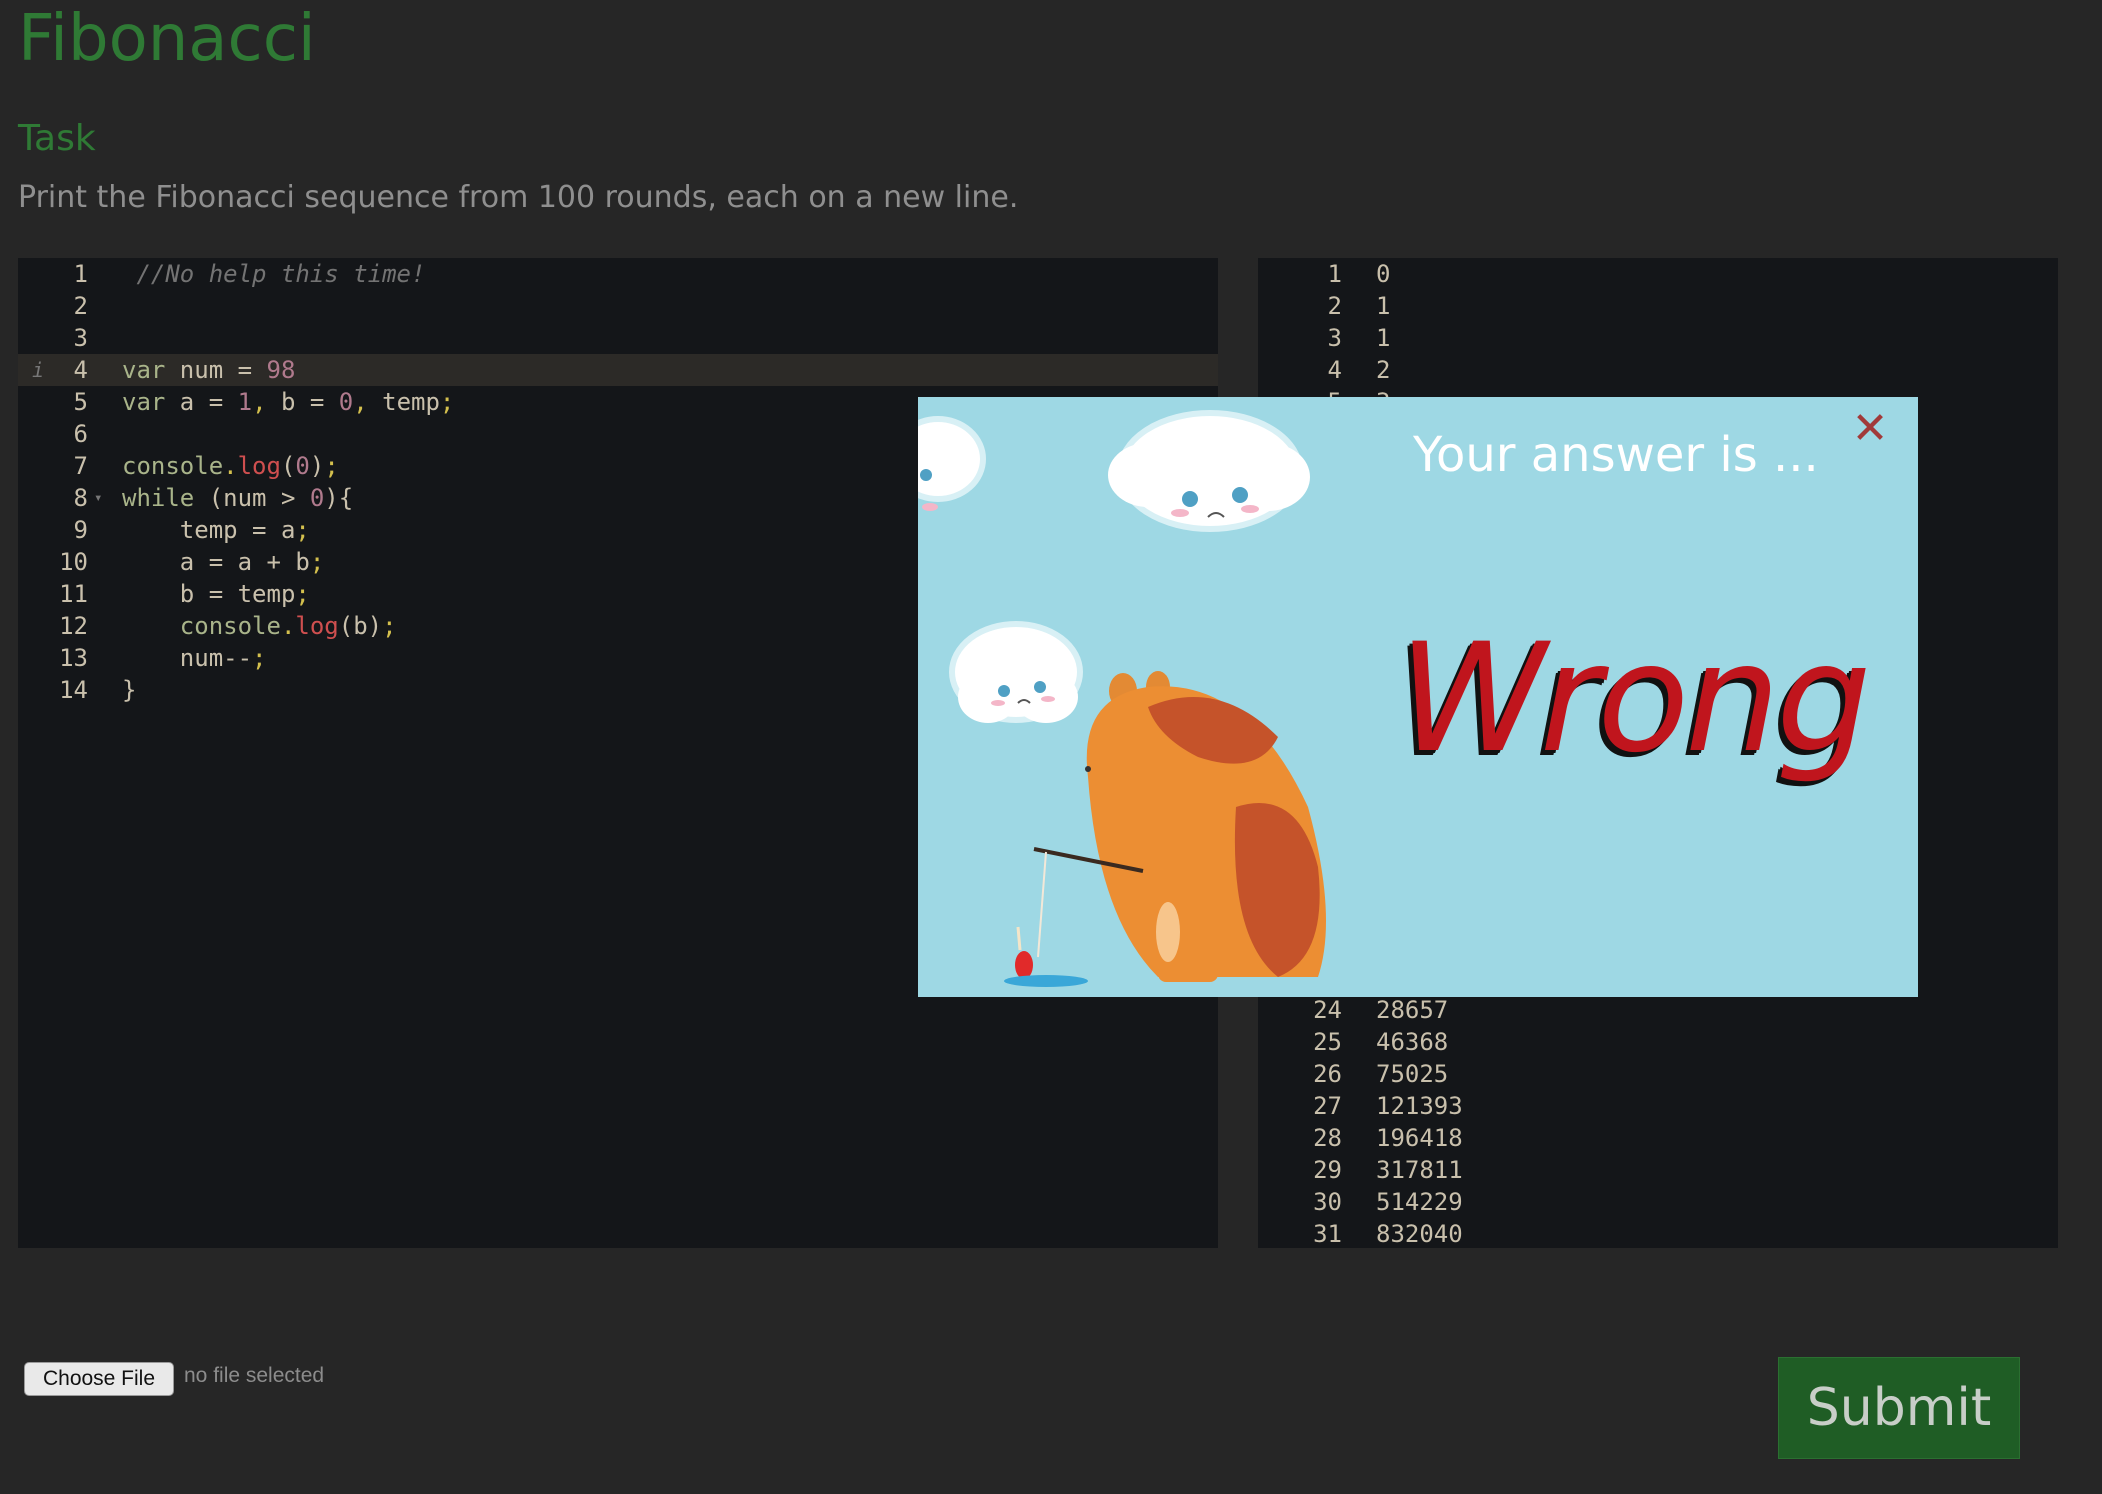 The width and height of the screenshot is (2102, 1494). What do you see at coordinates (618, 274) in the screenshot?
I see `code-line: 1 //No help this time!` at bounding box center [618, 274].